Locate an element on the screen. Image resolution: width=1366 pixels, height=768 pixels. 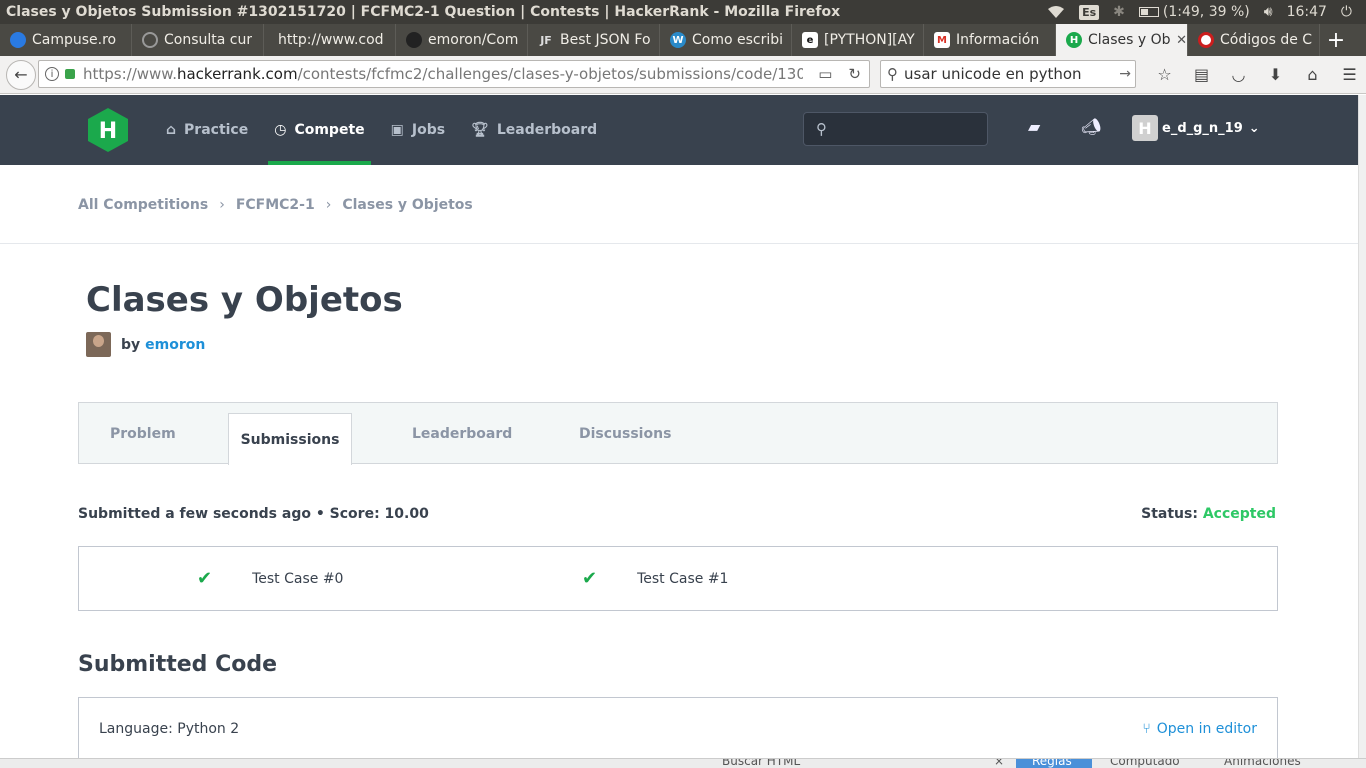
browser-tab: Consulta cur is located at coordinates (198, 40).